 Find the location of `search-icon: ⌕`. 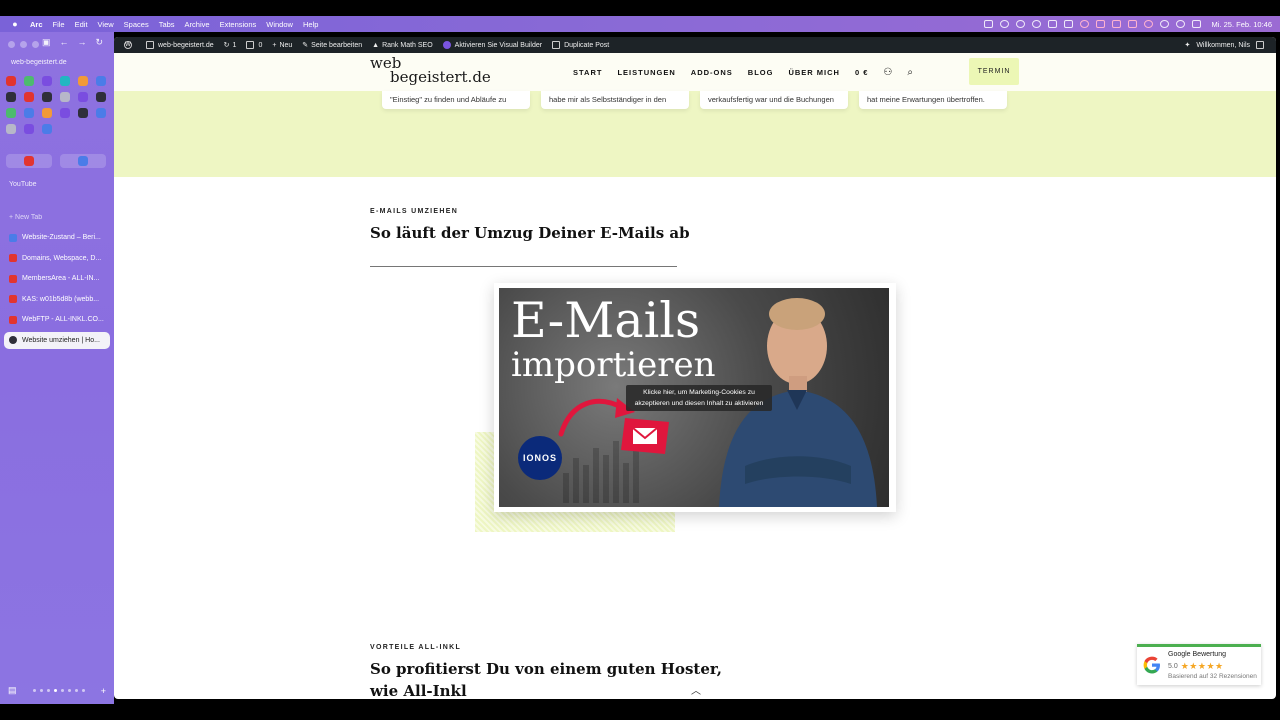

search-icon: ⌕ is located at coordinates (910, 72).